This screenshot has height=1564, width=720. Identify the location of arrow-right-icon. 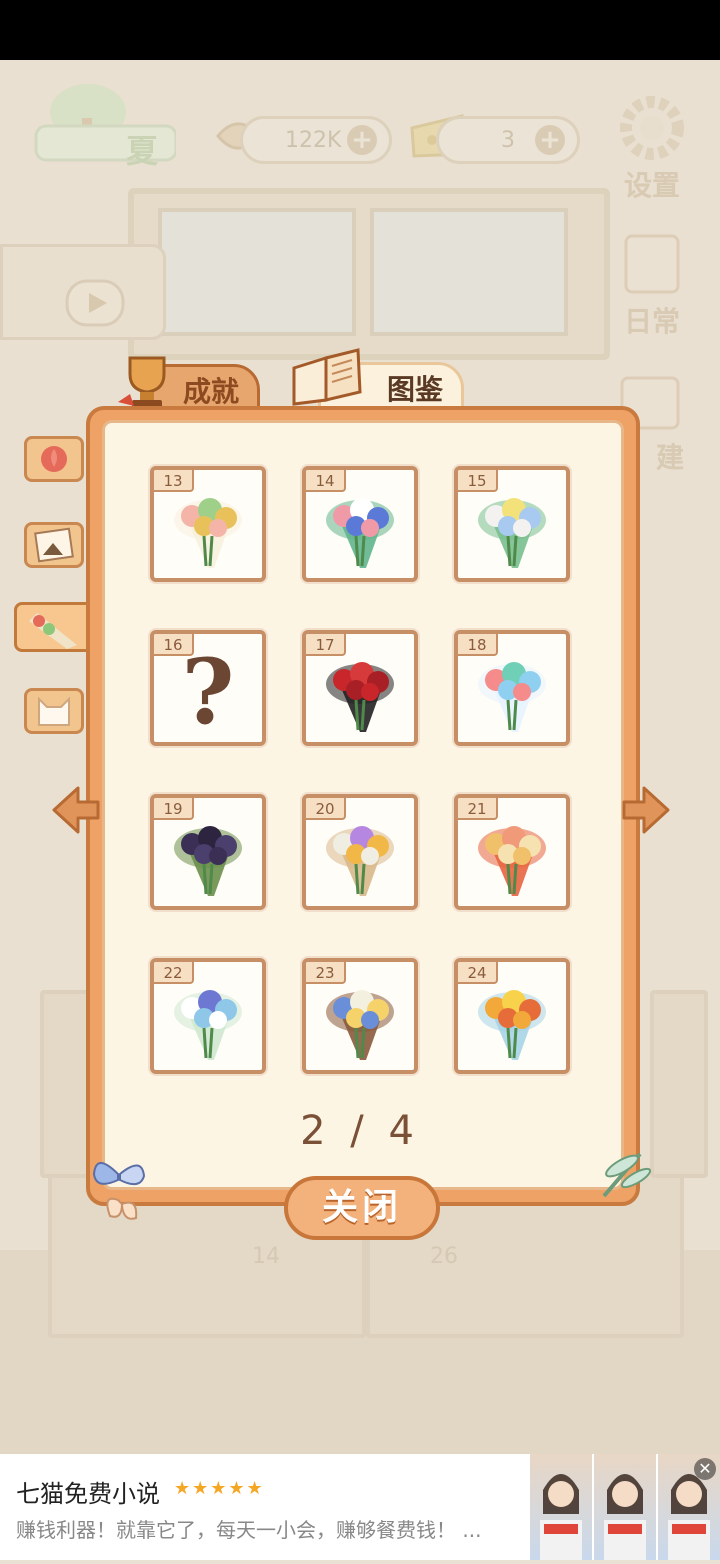
(646, 810).